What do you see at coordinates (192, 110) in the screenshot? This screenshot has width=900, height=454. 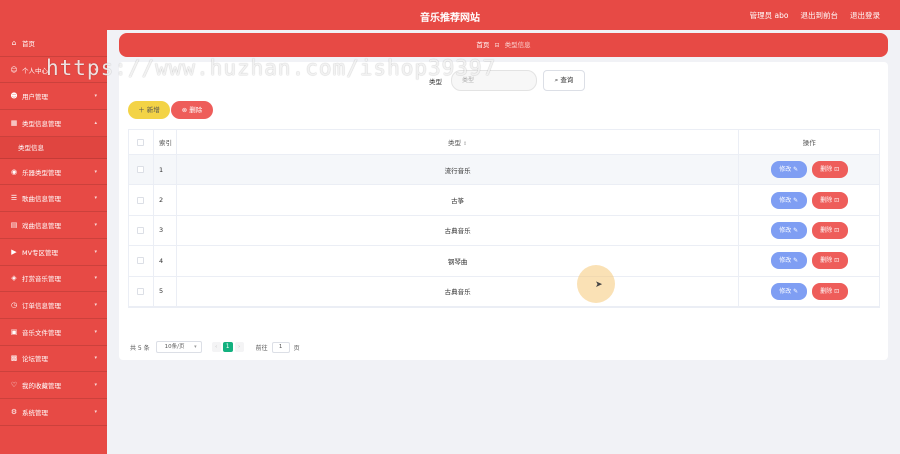 I see `bulk-delete-button: ⊗ 删除` at bounding box center [192, 110].